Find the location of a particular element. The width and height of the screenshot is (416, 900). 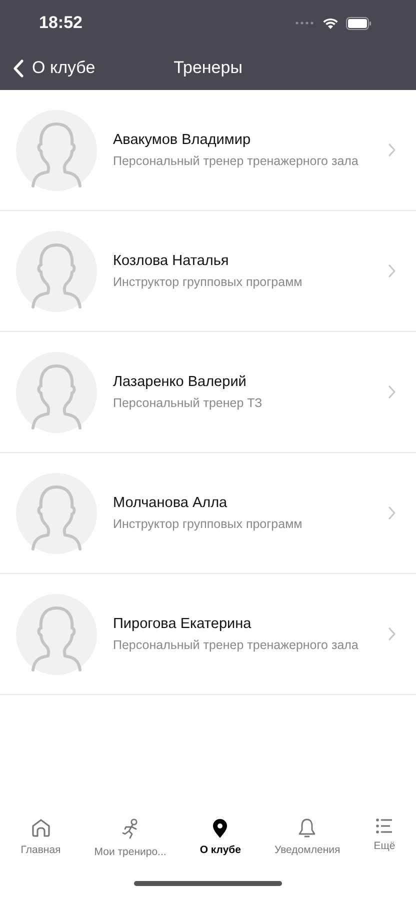

location-pin-icon is located at coordinates (220, 828).